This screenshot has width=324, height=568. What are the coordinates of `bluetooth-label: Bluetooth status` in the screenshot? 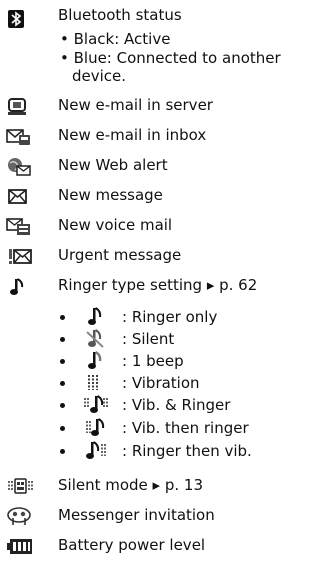 It's located at (120, 15).